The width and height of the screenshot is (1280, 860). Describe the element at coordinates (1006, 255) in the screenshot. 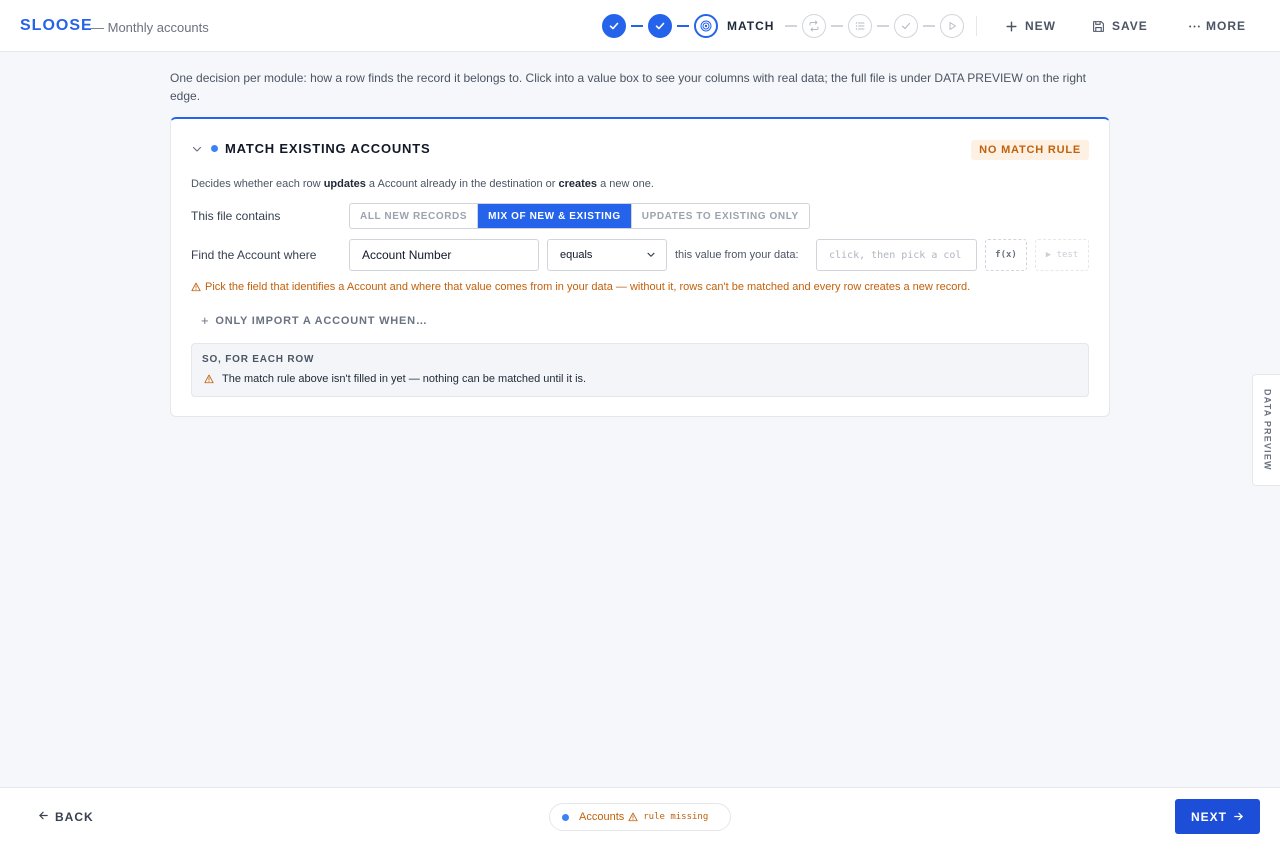

I see `formula-button: f(x)` at that location.